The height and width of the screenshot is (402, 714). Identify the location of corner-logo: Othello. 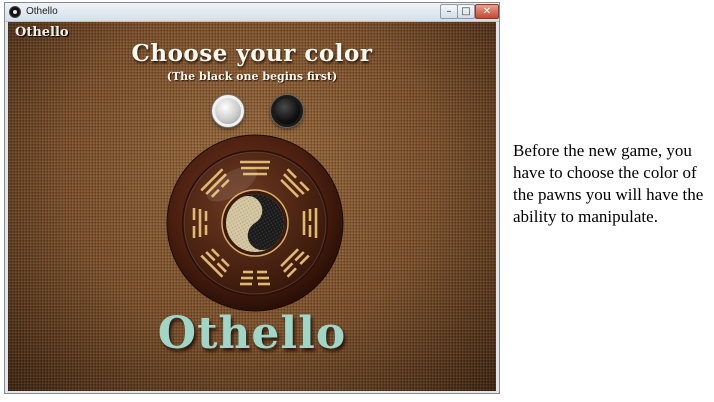
(42, 32).